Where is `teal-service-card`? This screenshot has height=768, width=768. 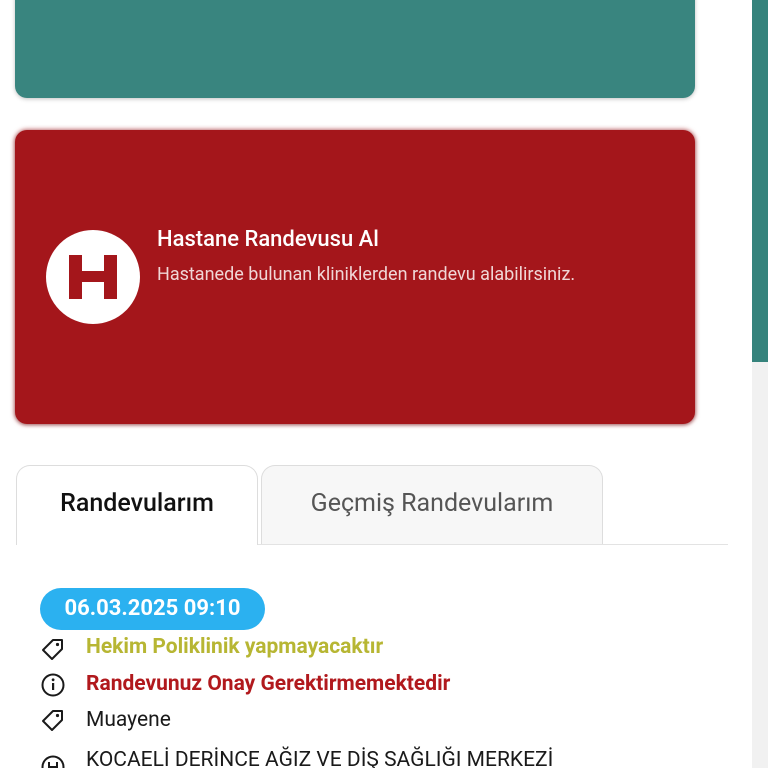 teal-service-card is located at coordinates (355, 49).